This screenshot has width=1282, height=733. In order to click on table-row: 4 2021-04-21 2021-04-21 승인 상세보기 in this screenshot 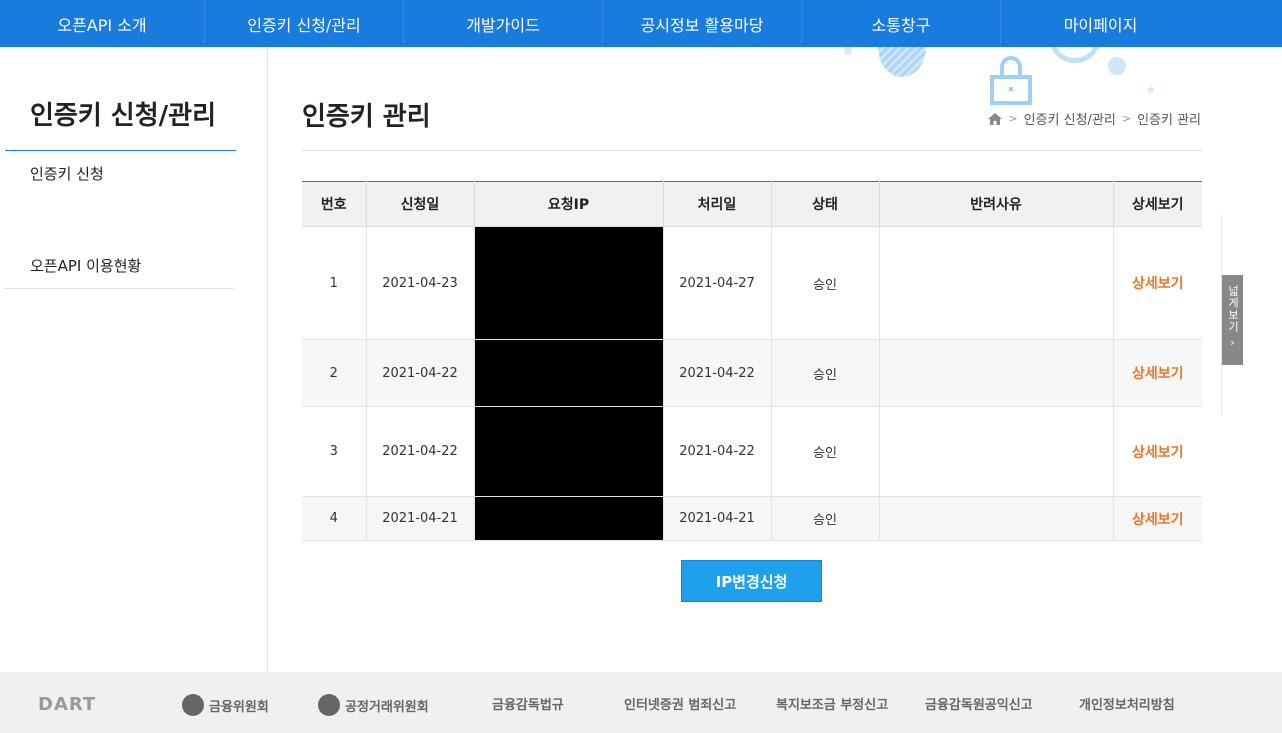, I will do `click(752, 518)`.